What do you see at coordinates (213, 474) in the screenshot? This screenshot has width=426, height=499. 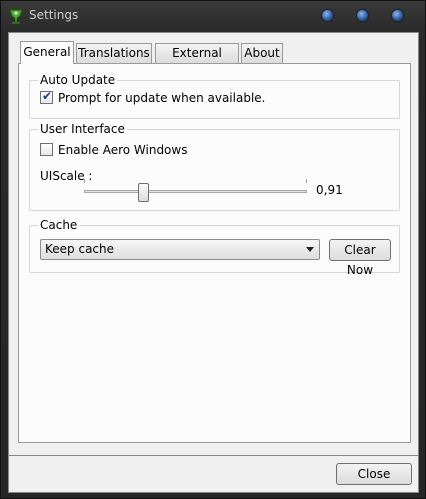 I see `footer-bar: Close` at bounding box center [213, 474].